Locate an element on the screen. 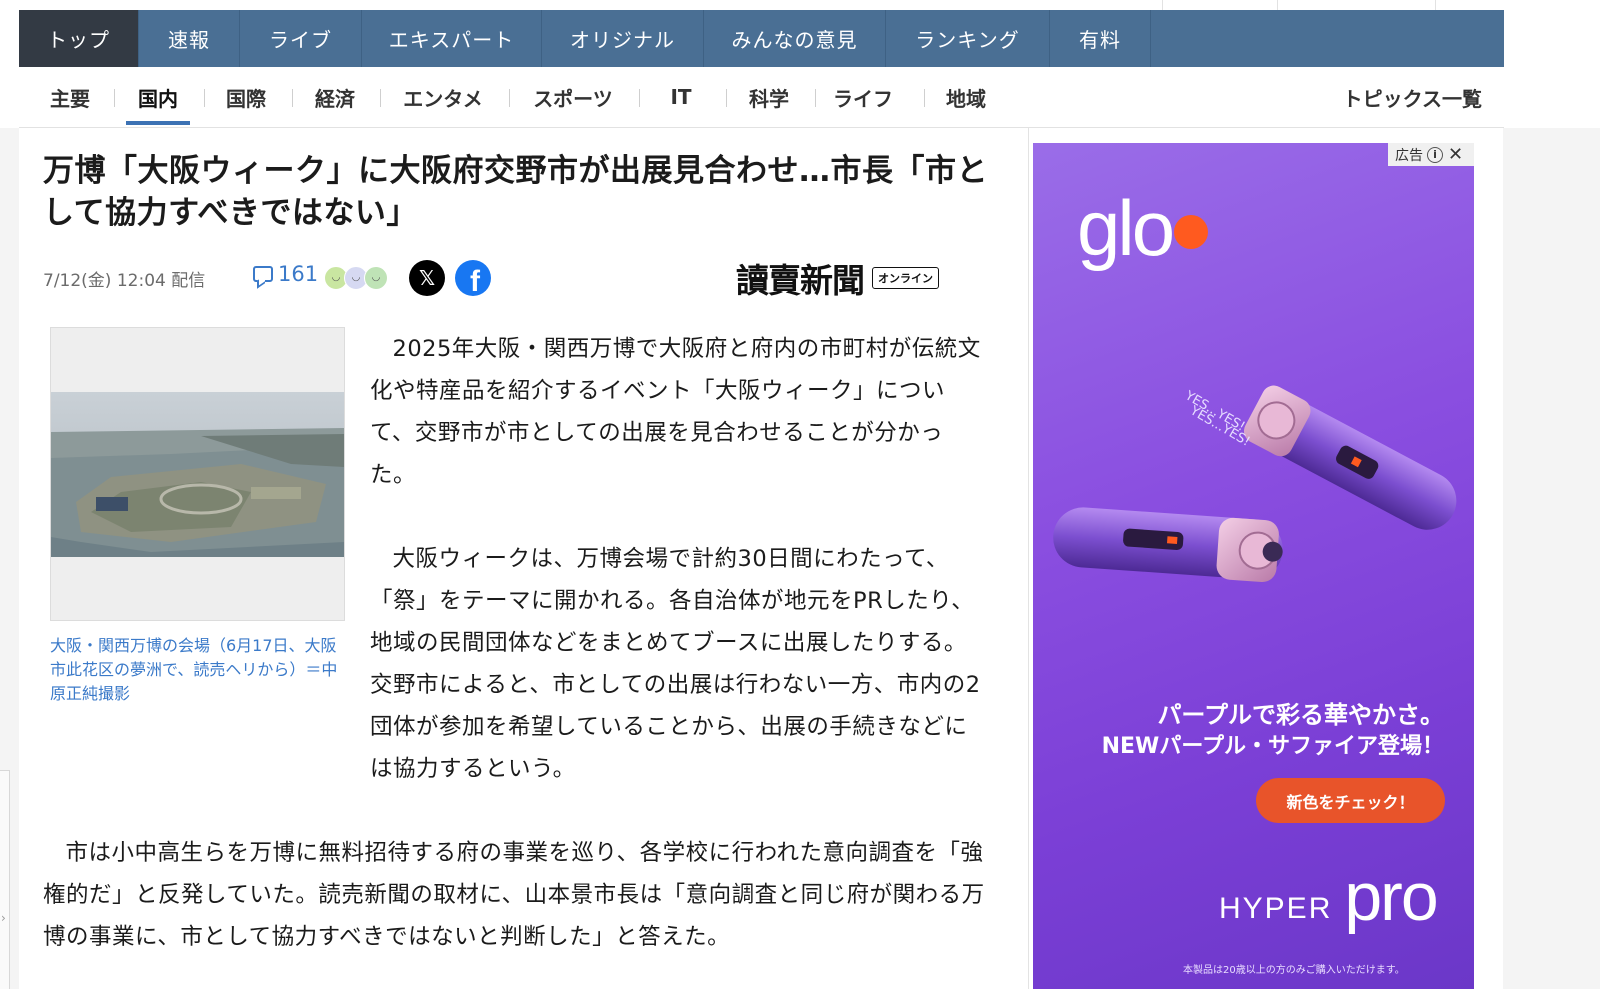 This screenshot has width=1600, height=989. glo-logo: glo is located at coordinates (1143, 228).